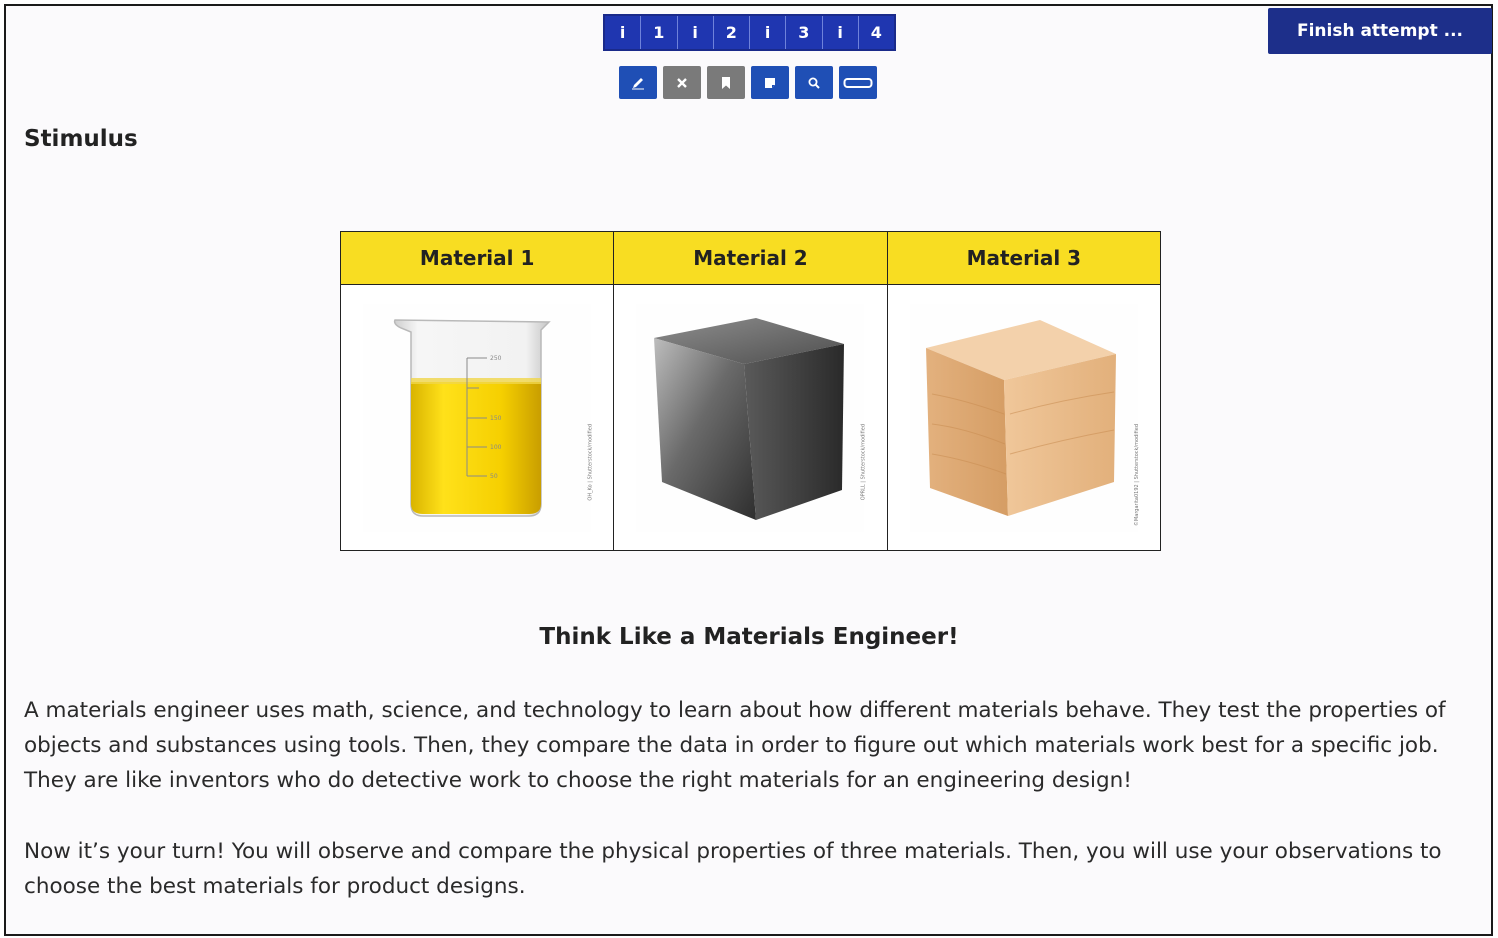  Describe the element at coordinates (863, 461) in the screenshot. I see `image-credit-2: OPRLL | Shutterstock/modified` at that location.